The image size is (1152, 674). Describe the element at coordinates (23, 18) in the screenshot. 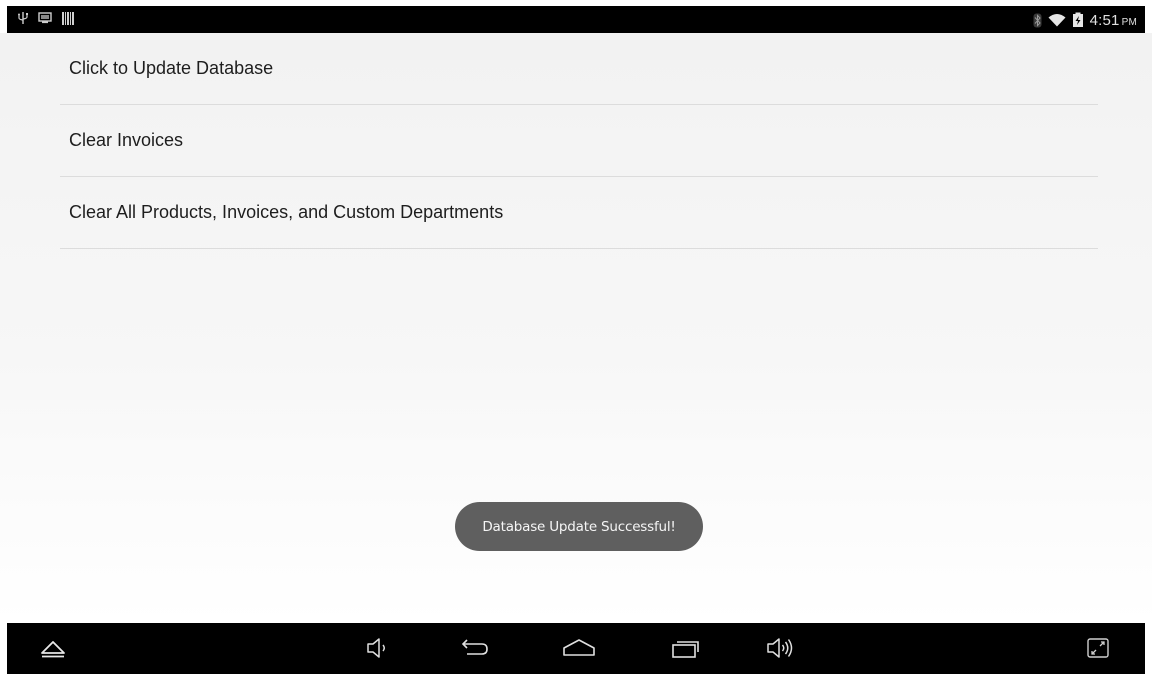

I see `usb-icon` at that location.